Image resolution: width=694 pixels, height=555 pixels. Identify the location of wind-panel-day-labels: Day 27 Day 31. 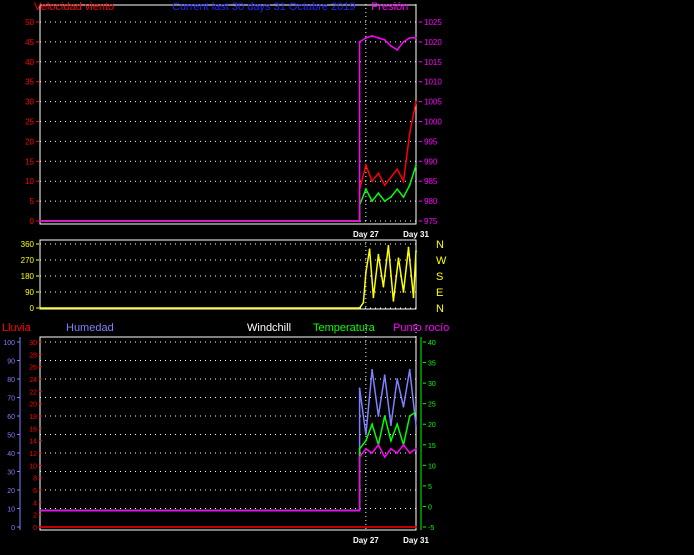
(391, 234).